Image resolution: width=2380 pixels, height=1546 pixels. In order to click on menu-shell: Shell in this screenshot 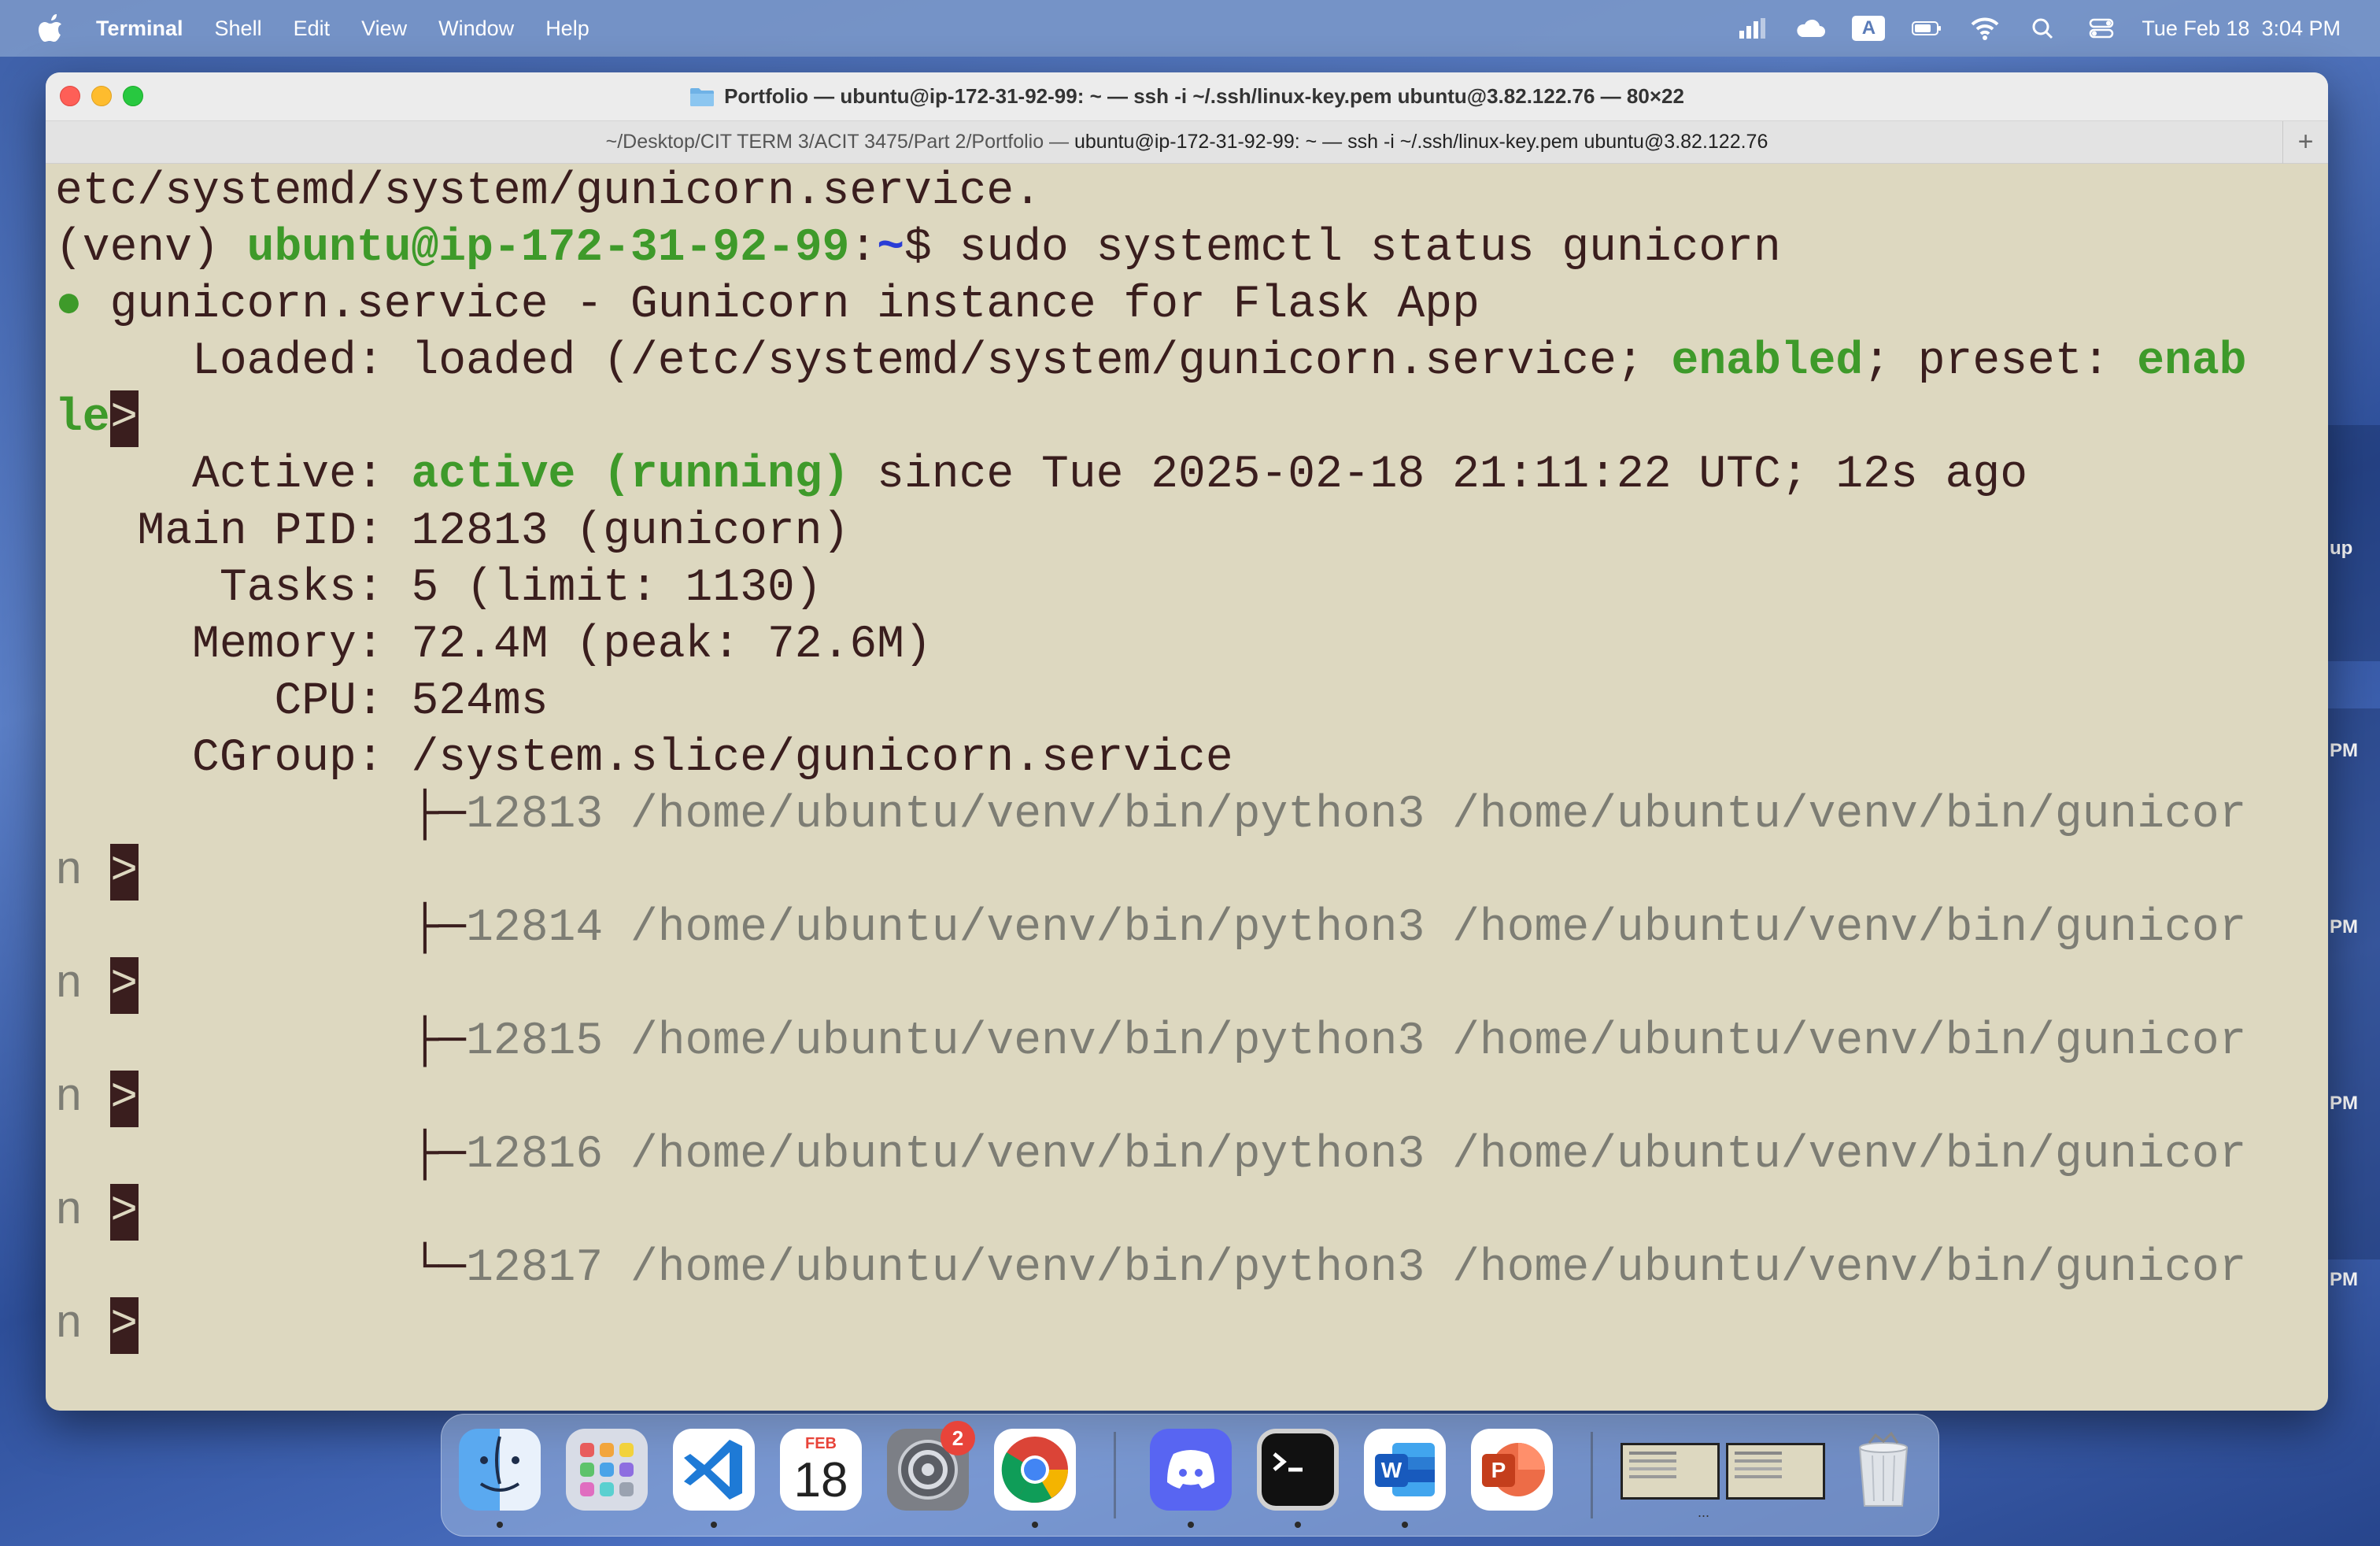, I will do `click(238, 29)`.